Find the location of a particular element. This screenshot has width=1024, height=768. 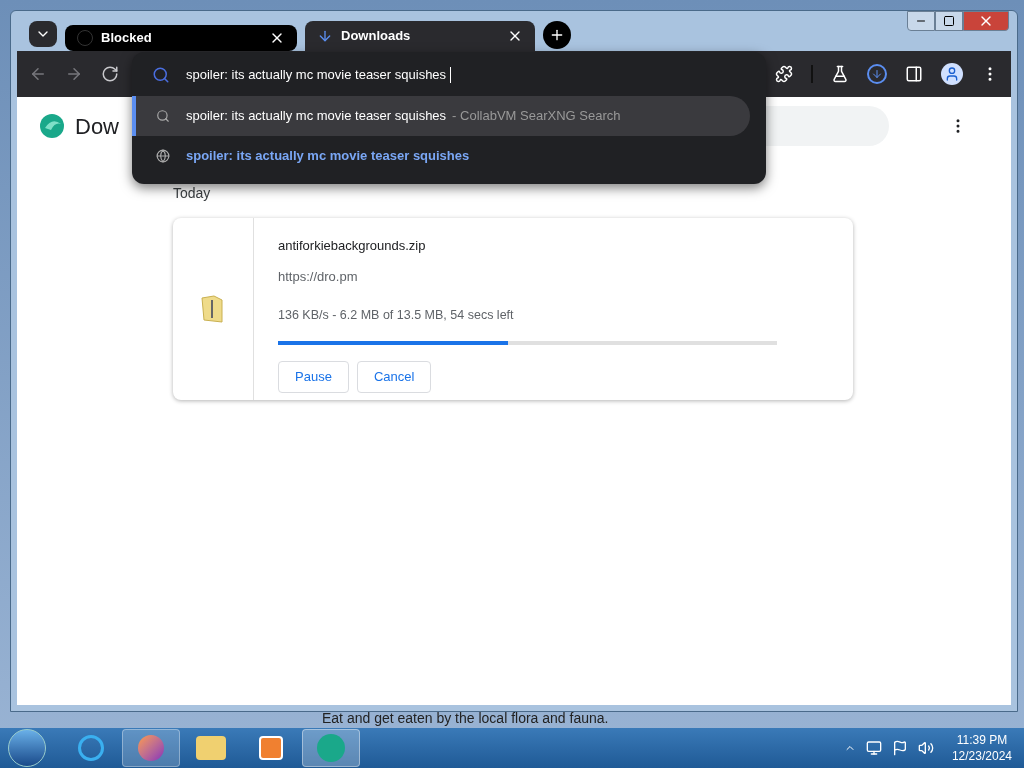

download-progress-icon is located at coordinates (877, 74).